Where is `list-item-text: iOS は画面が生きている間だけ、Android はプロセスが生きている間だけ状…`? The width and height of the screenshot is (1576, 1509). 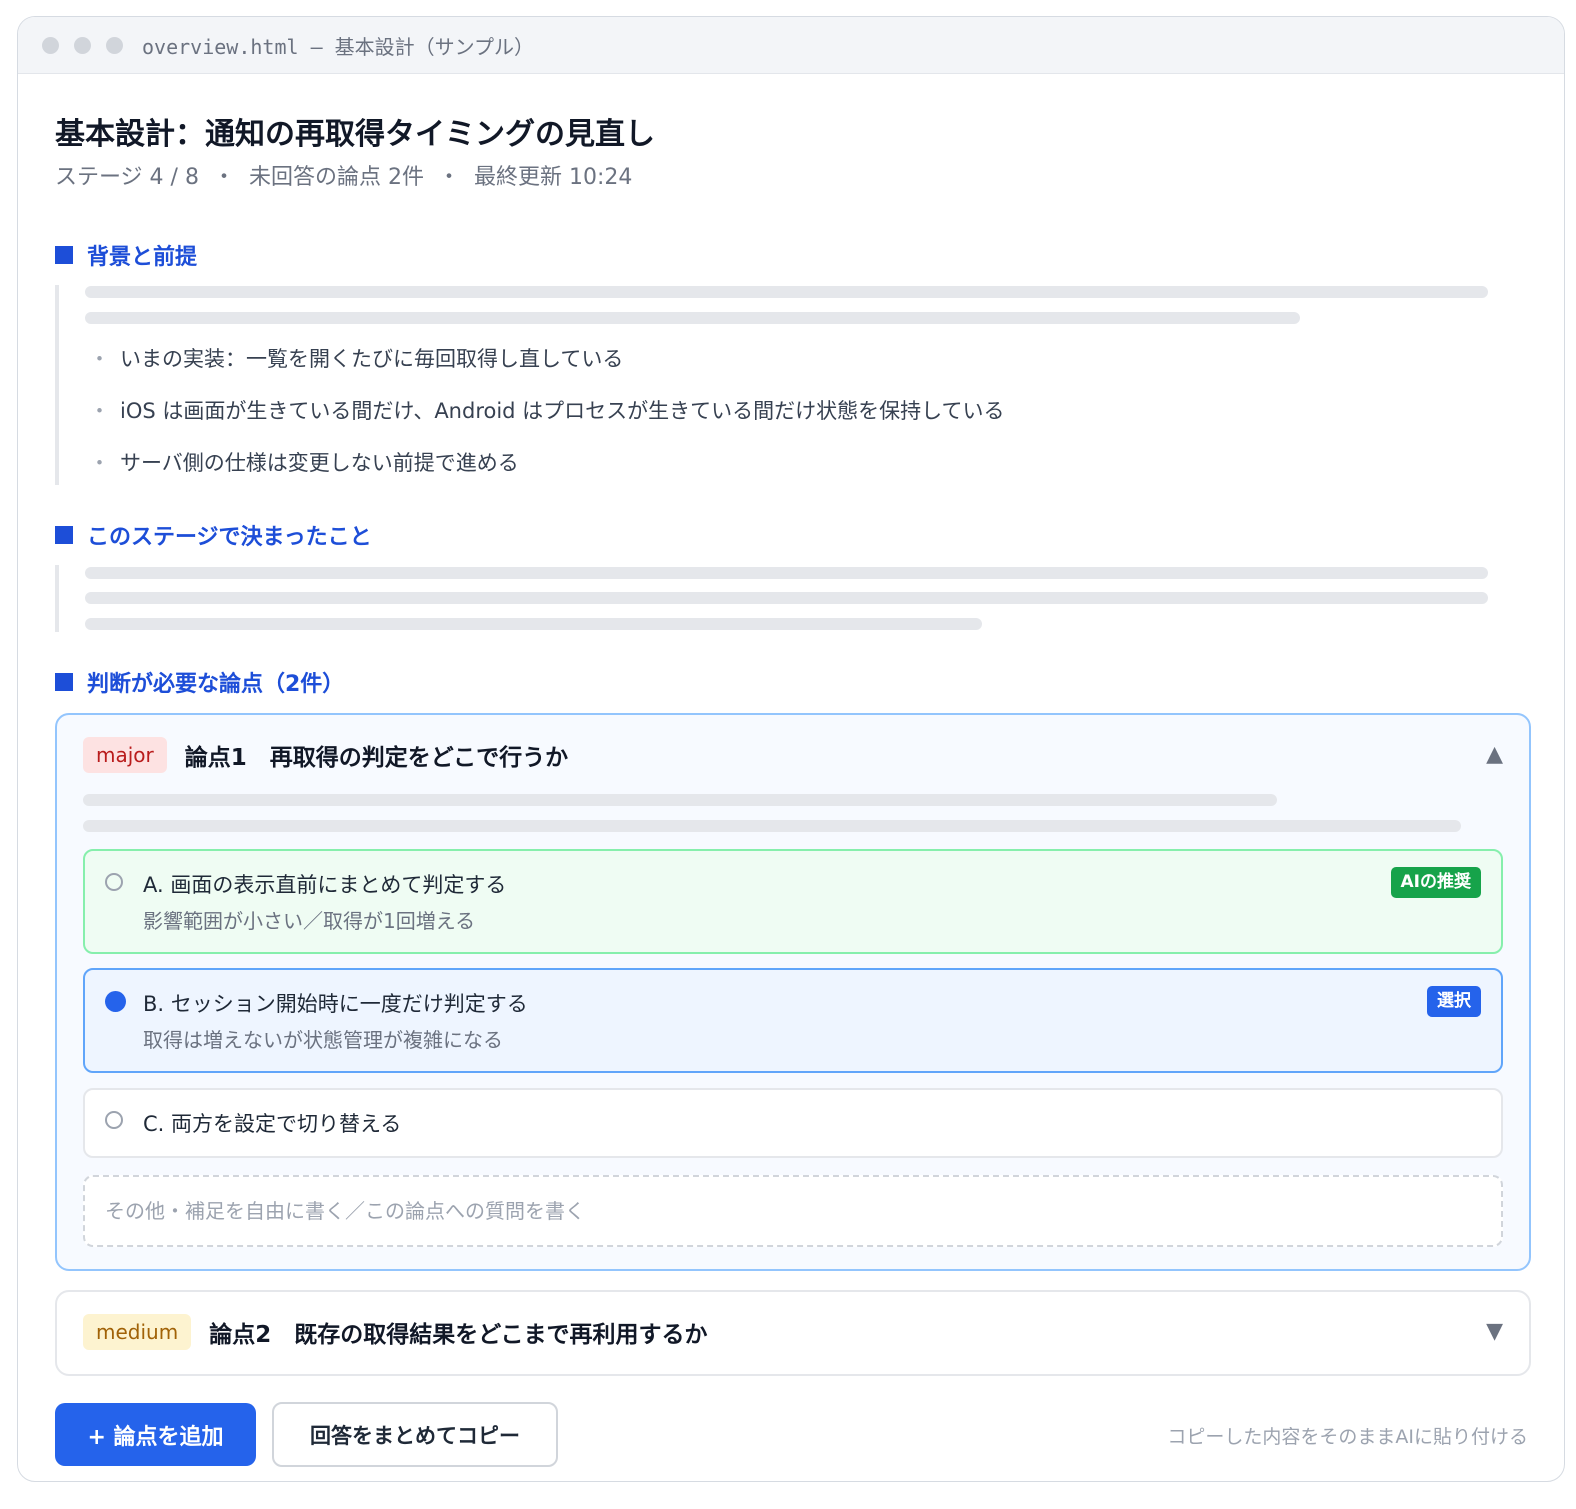 list-item-text: iOS は画面が生きている間だけ、Android はプロセスが生きている間だけ状… is located at coordinates (562, 411).